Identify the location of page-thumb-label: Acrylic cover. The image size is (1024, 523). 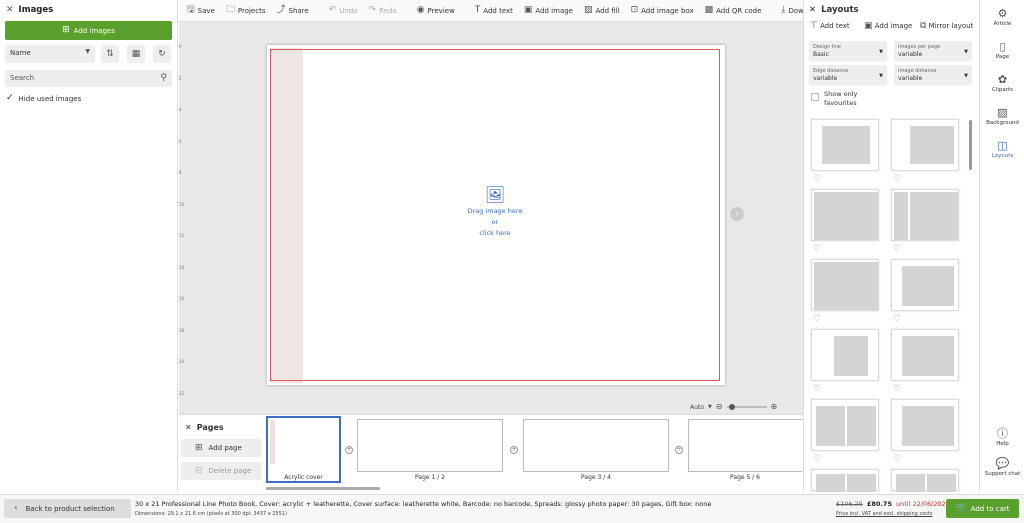
(303, 477).